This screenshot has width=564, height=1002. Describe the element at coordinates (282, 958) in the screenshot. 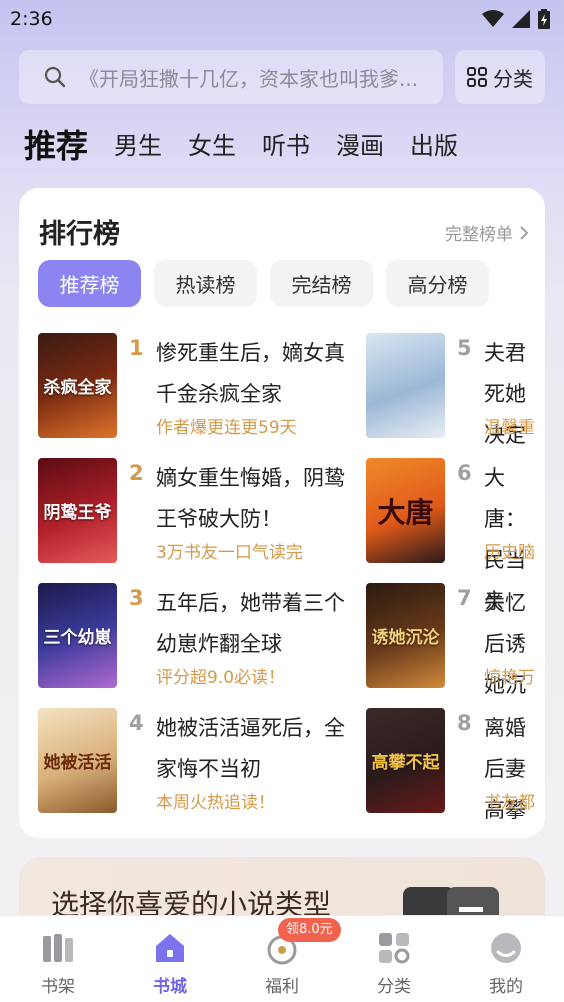

I see `bottom-nav: 书架 书城 福利 领8.0元 分类 我的` at that location.